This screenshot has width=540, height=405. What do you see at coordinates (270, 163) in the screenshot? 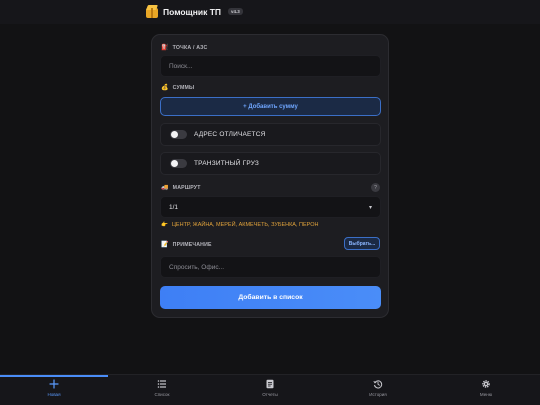
I see `transit-cargo-toggle-row: ТРАНЗИТНЫЙ ГРУЗ` at bounding box center [270, 163].